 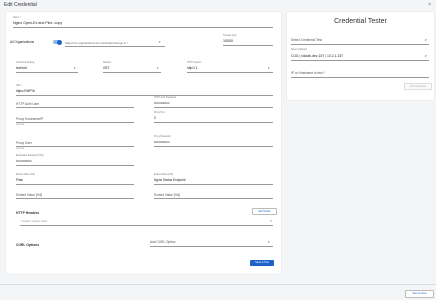 What do you see at coordinates (162, 242) in the screenshot?
I see `curl-option-select: Add CURL Option` at bounding box center [162, 242].